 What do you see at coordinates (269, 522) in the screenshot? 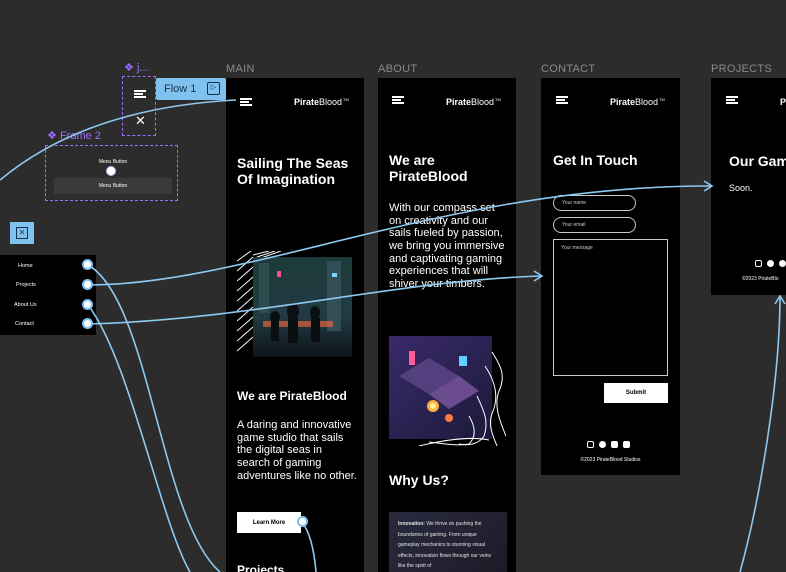
I see `learn-more-button: Learn More` at bounding box center [269, 522].